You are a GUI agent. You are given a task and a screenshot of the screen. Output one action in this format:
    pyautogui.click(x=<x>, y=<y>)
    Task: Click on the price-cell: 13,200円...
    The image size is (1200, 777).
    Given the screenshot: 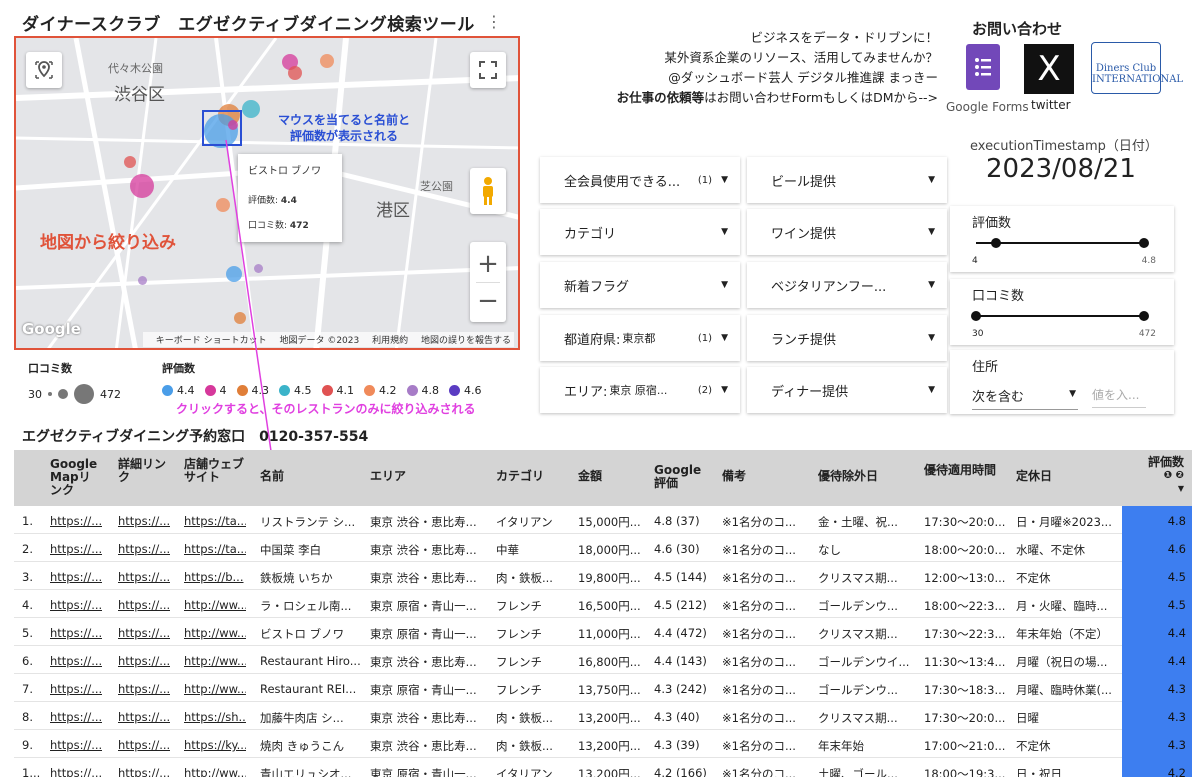 What is the action you would take?
    pyautogui.click(x=609, y=718)
    